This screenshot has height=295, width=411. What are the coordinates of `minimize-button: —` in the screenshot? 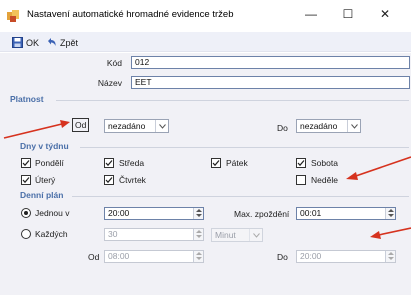 It's located at (311, 14).